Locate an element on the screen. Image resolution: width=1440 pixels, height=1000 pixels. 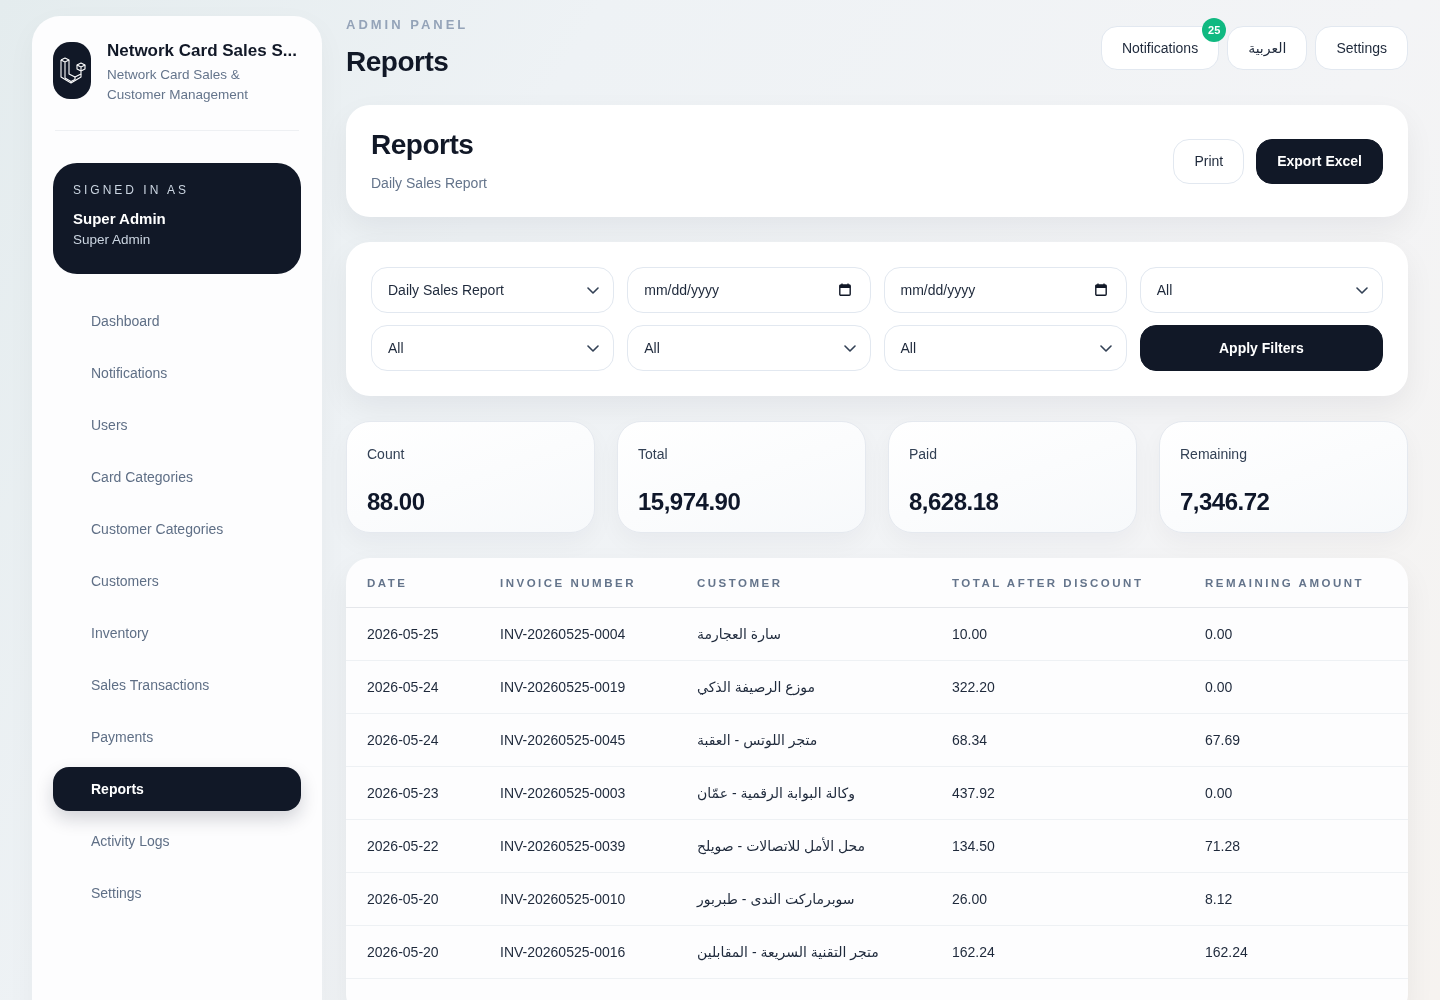
nav-item: Inventory is located at coordinates (177, 633).